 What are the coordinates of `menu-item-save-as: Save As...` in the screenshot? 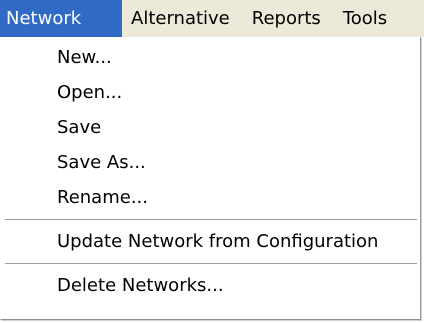 It's located at (210, 162).